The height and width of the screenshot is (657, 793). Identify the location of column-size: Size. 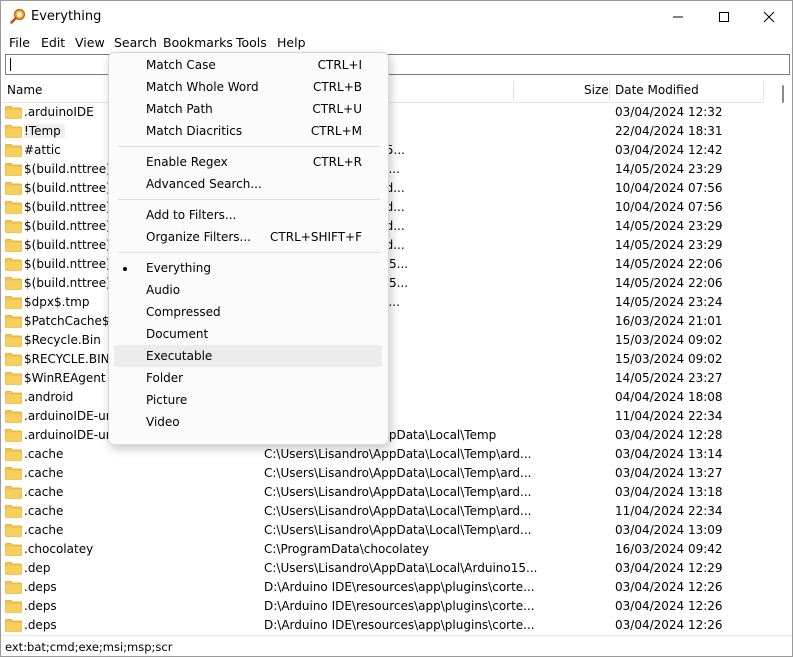
(596, 90).